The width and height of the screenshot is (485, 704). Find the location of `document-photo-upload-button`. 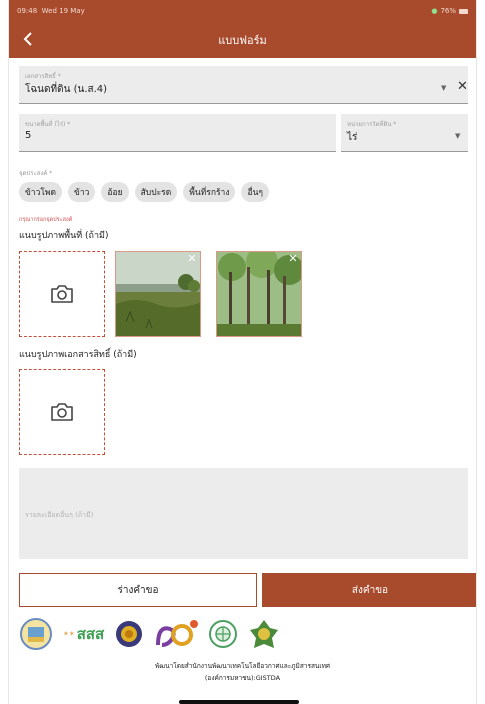

document-photo-upload-button is located at coordinates (62, 412).